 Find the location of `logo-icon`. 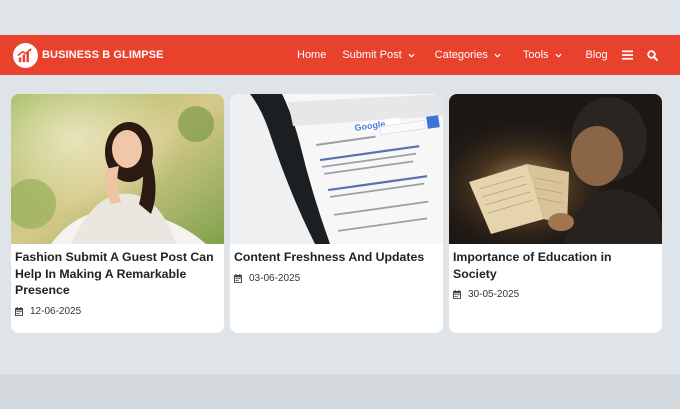

logo-icon is located at coordinates (25, 55).